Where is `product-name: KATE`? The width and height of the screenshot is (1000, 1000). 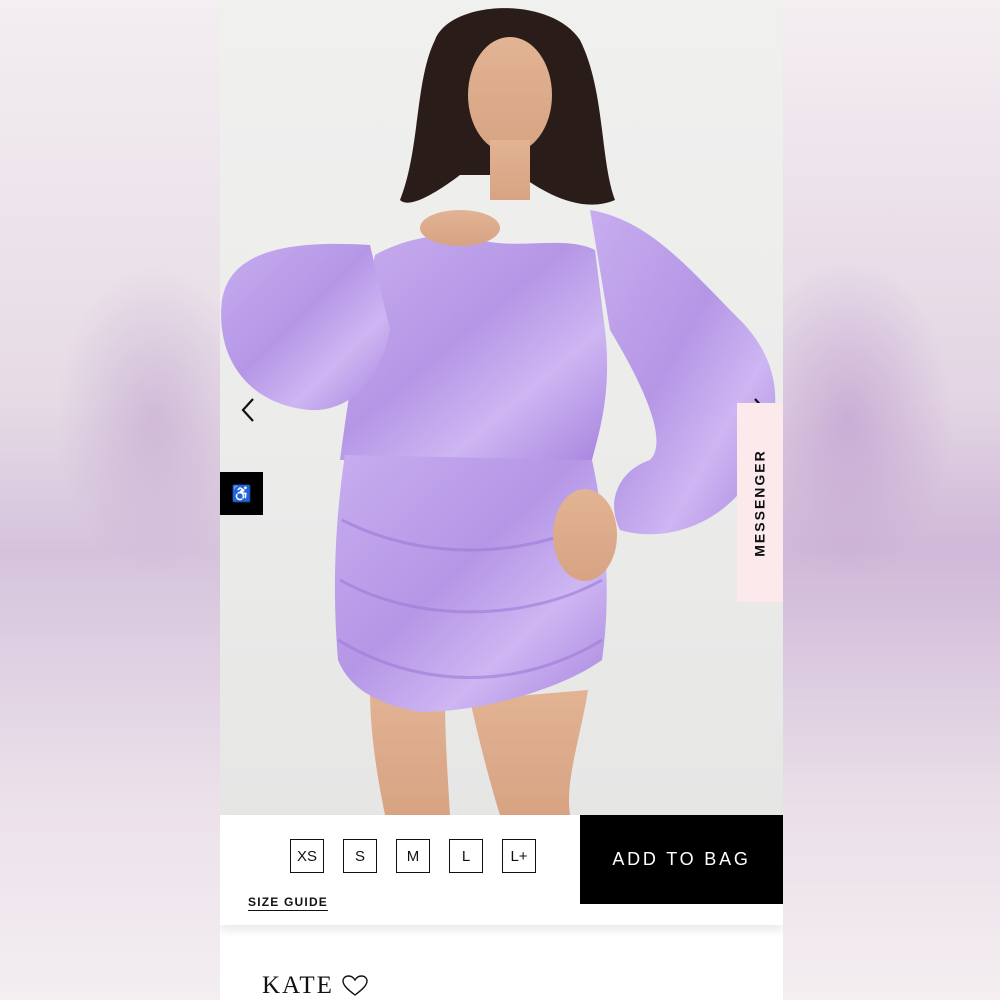 product-name: KATE is located at coordinates (298, 985).